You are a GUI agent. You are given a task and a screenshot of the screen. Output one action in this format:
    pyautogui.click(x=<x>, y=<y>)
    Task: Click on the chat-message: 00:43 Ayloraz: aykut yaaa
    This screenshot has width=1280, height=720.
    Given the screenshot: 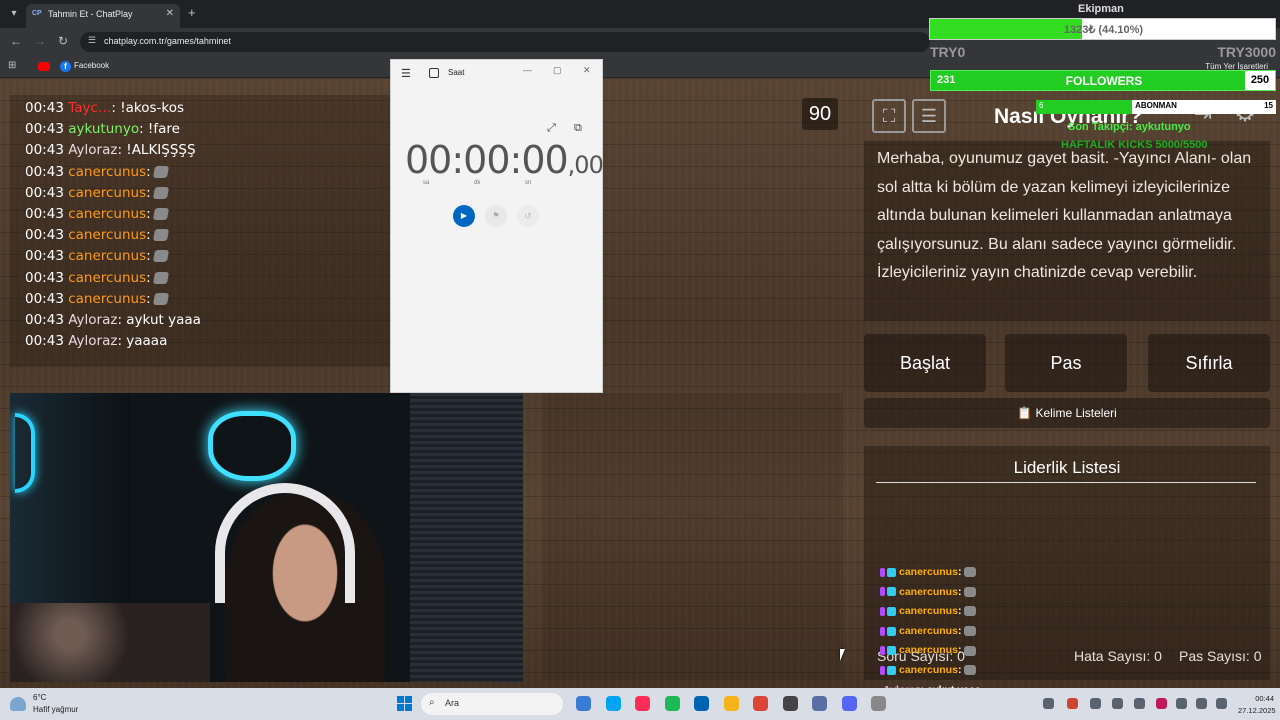 What is the action you would take?
    pyautogui.click(x=113, y=320)
    